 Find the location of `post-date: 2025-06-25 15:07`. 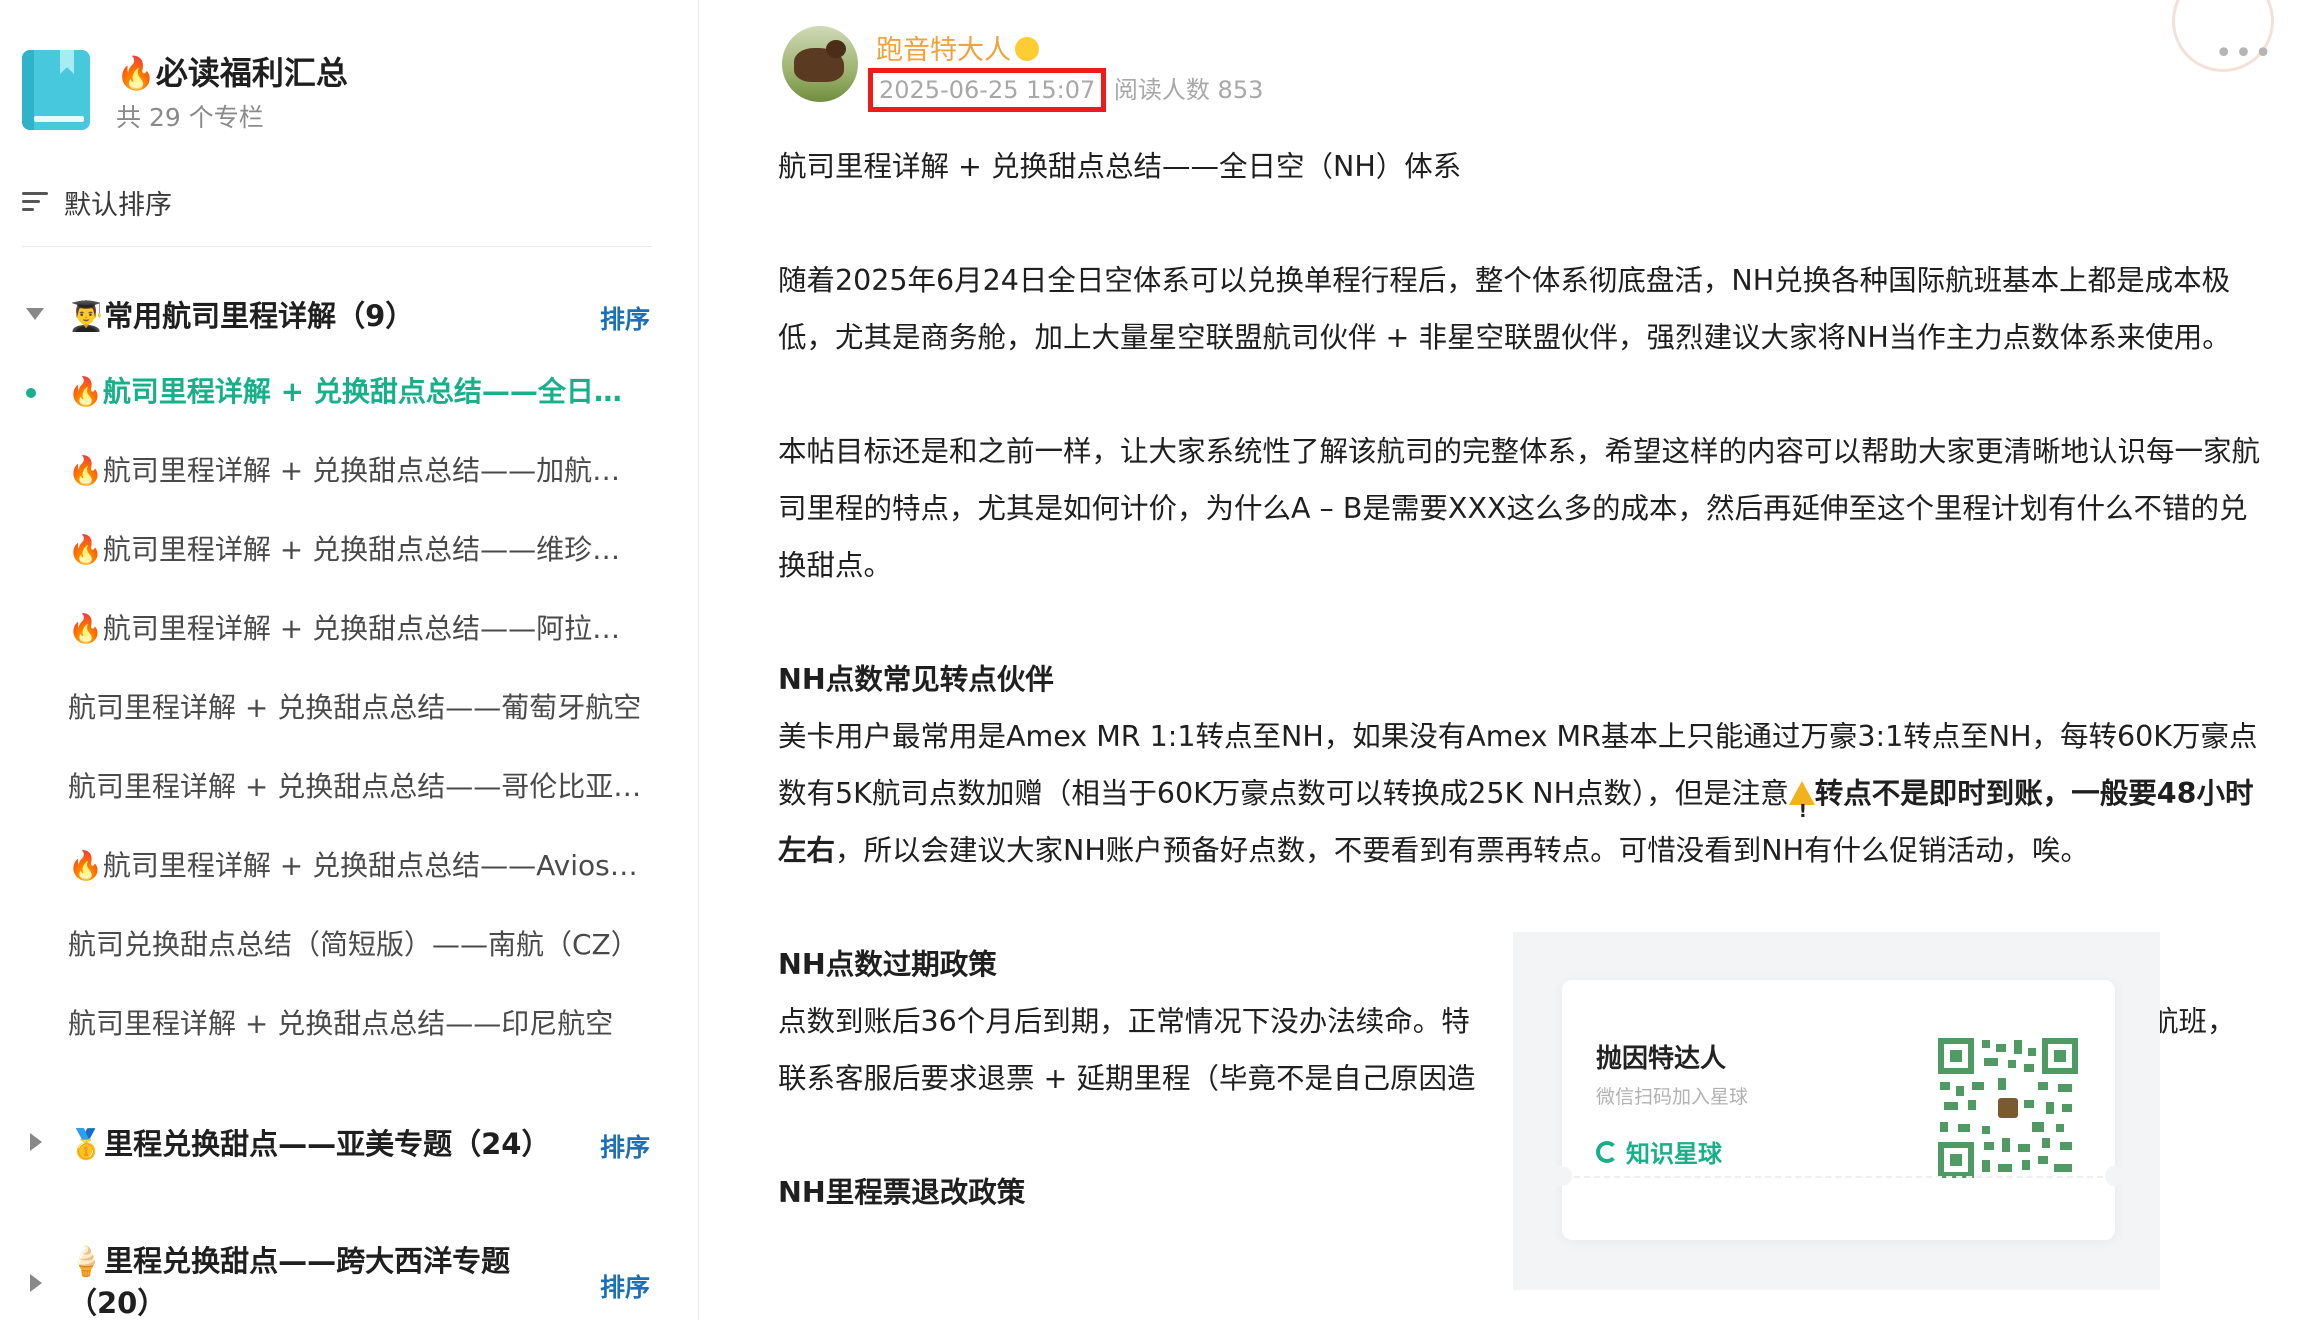

post-date: 2025-06-25 15:07 is located at coordinates (987, 90).